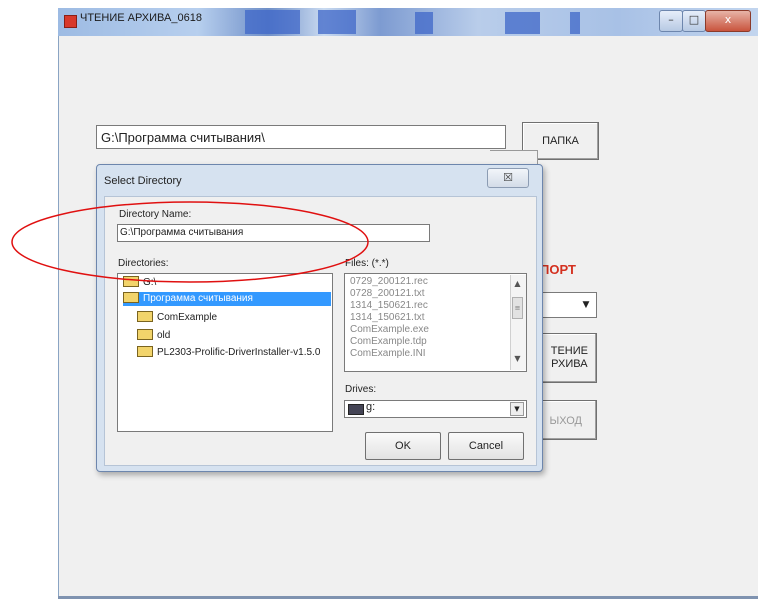 This screenshot has height=599, width=758. What do you see at coordinates (164, 335) in the screenshot?
I see `directory-item-label: old` at bounding box center [164, 335].